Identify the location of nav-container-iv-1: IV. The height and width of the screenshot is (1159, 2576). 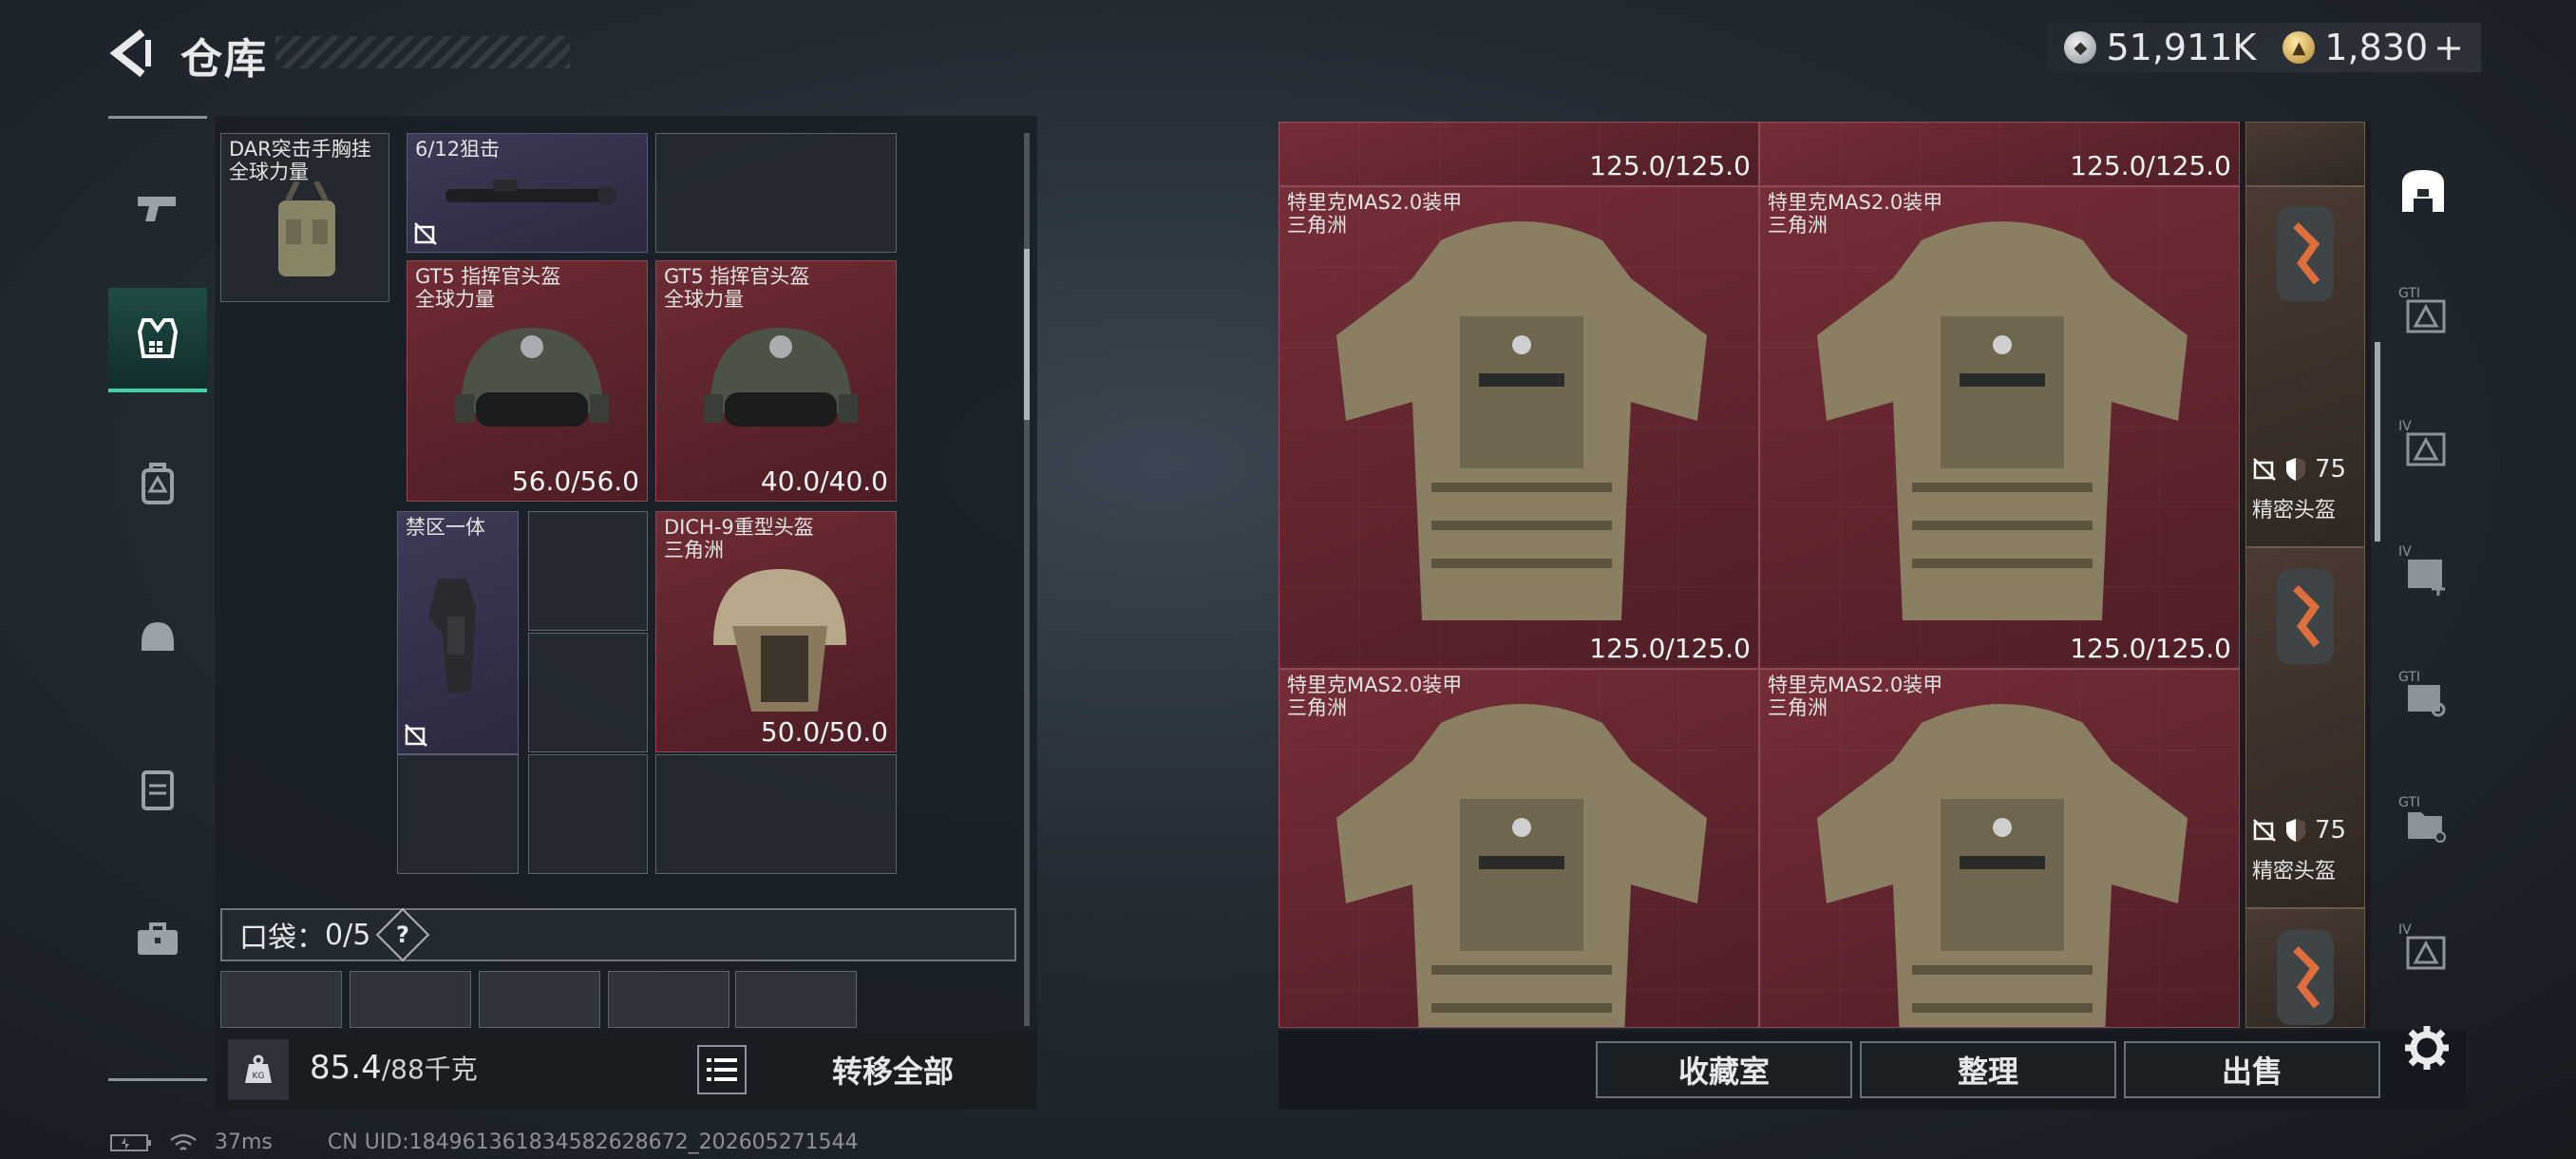
(2423, 444).